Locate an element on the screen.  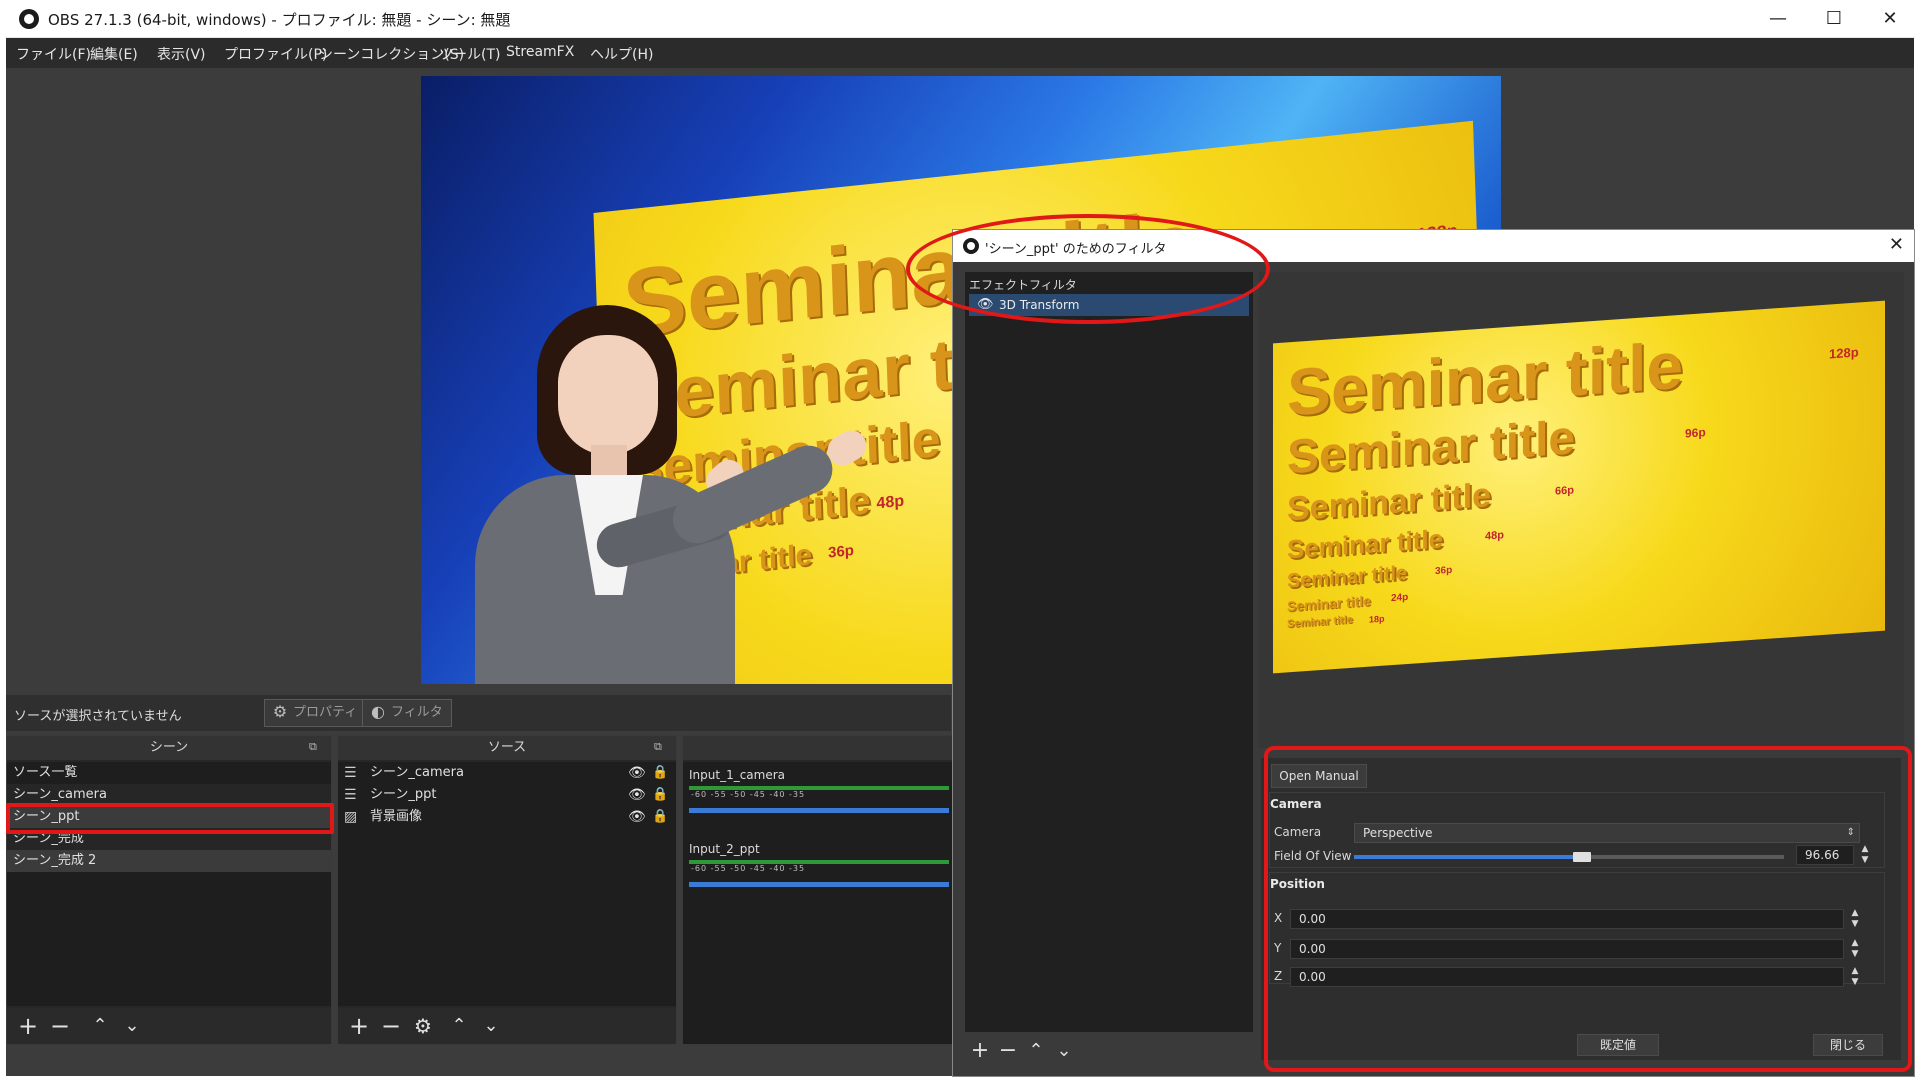
filter-icon: ◐ is located at coordinates (378, 711).